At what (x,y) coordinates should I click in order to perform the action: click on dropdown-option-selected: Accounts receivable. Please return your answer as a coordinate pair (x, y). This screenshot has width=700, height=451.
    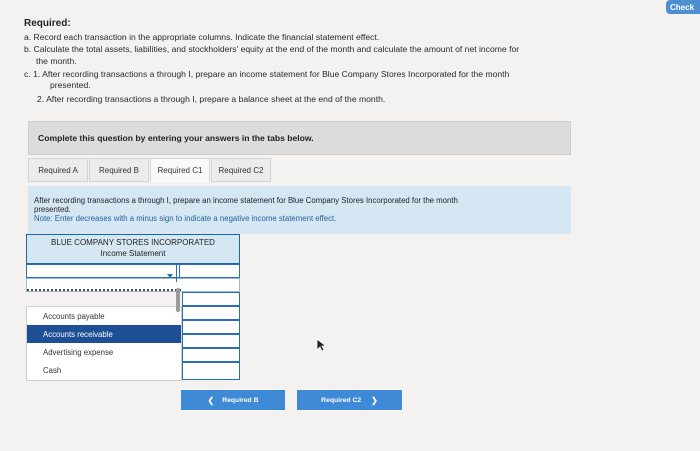
    Looking at the image, I should click on (104, 334).